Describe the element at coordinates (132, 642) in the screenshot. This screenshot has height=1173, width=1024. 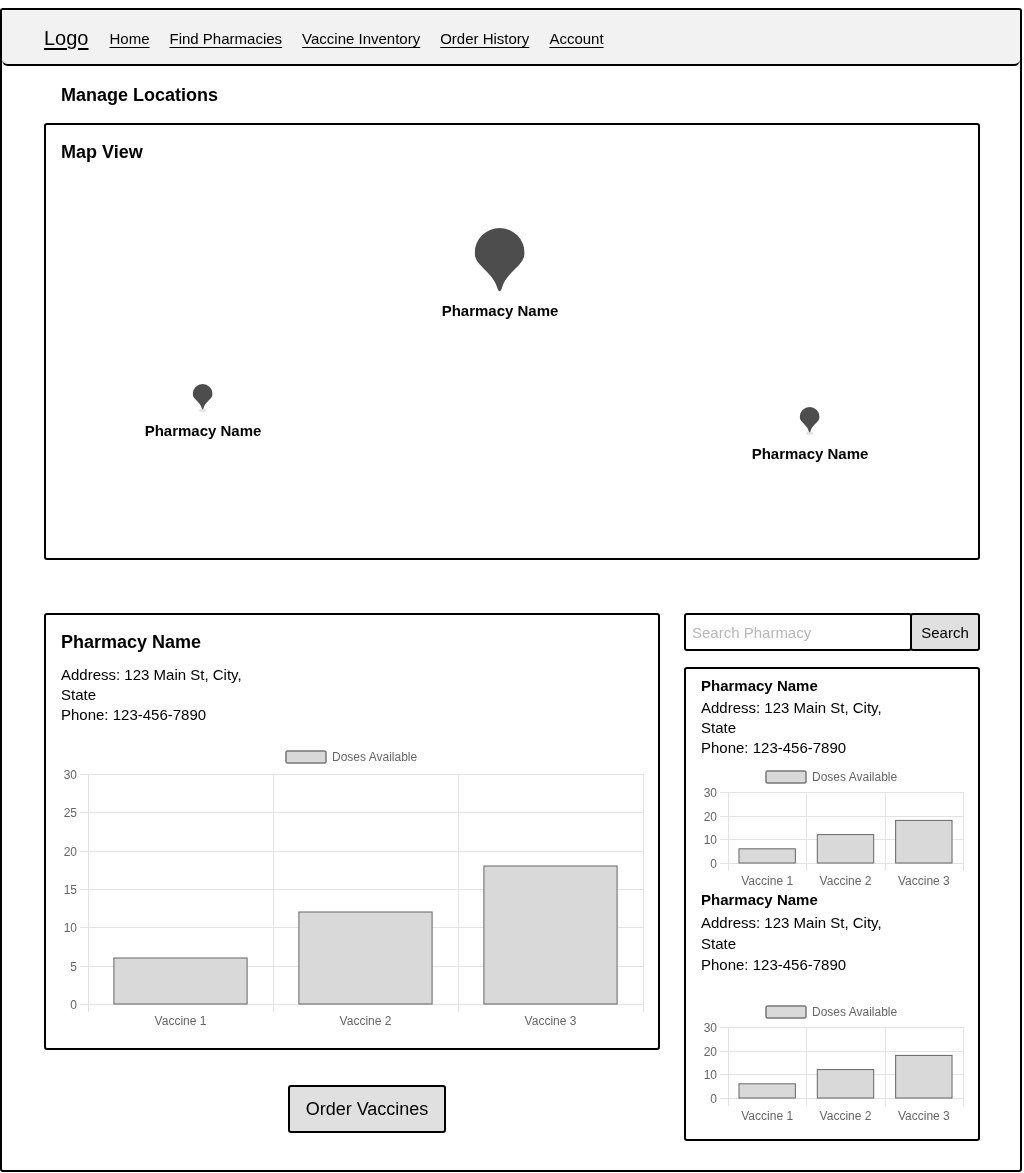
I see `pharmacy-name: Pharmacy Name` at that location.